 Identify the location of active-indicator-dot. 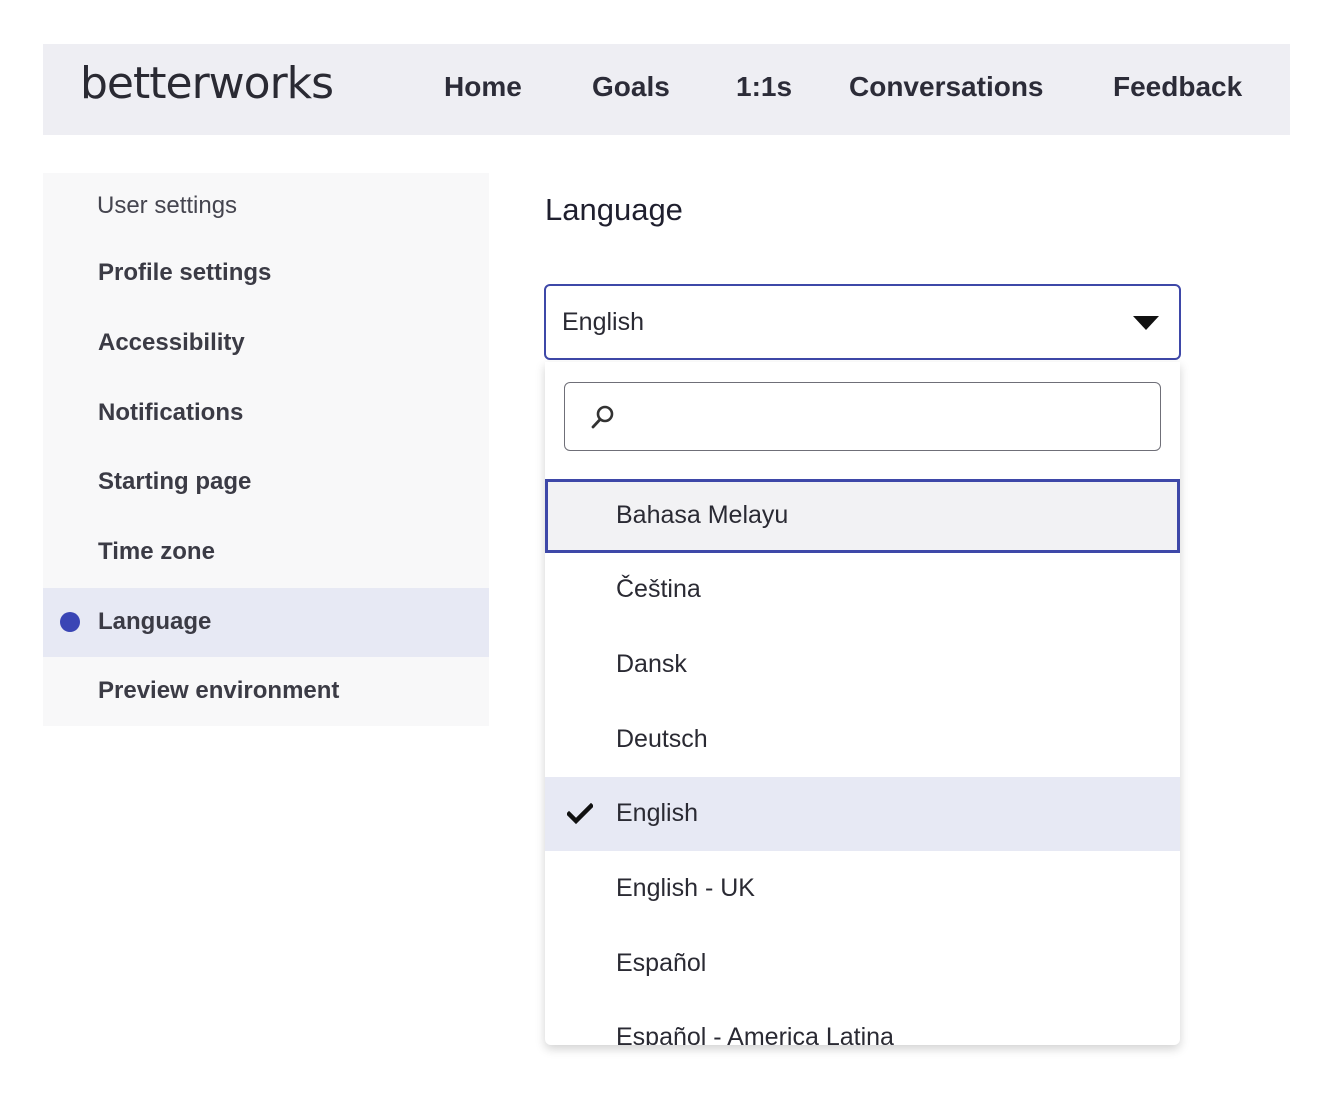
(70, 622).